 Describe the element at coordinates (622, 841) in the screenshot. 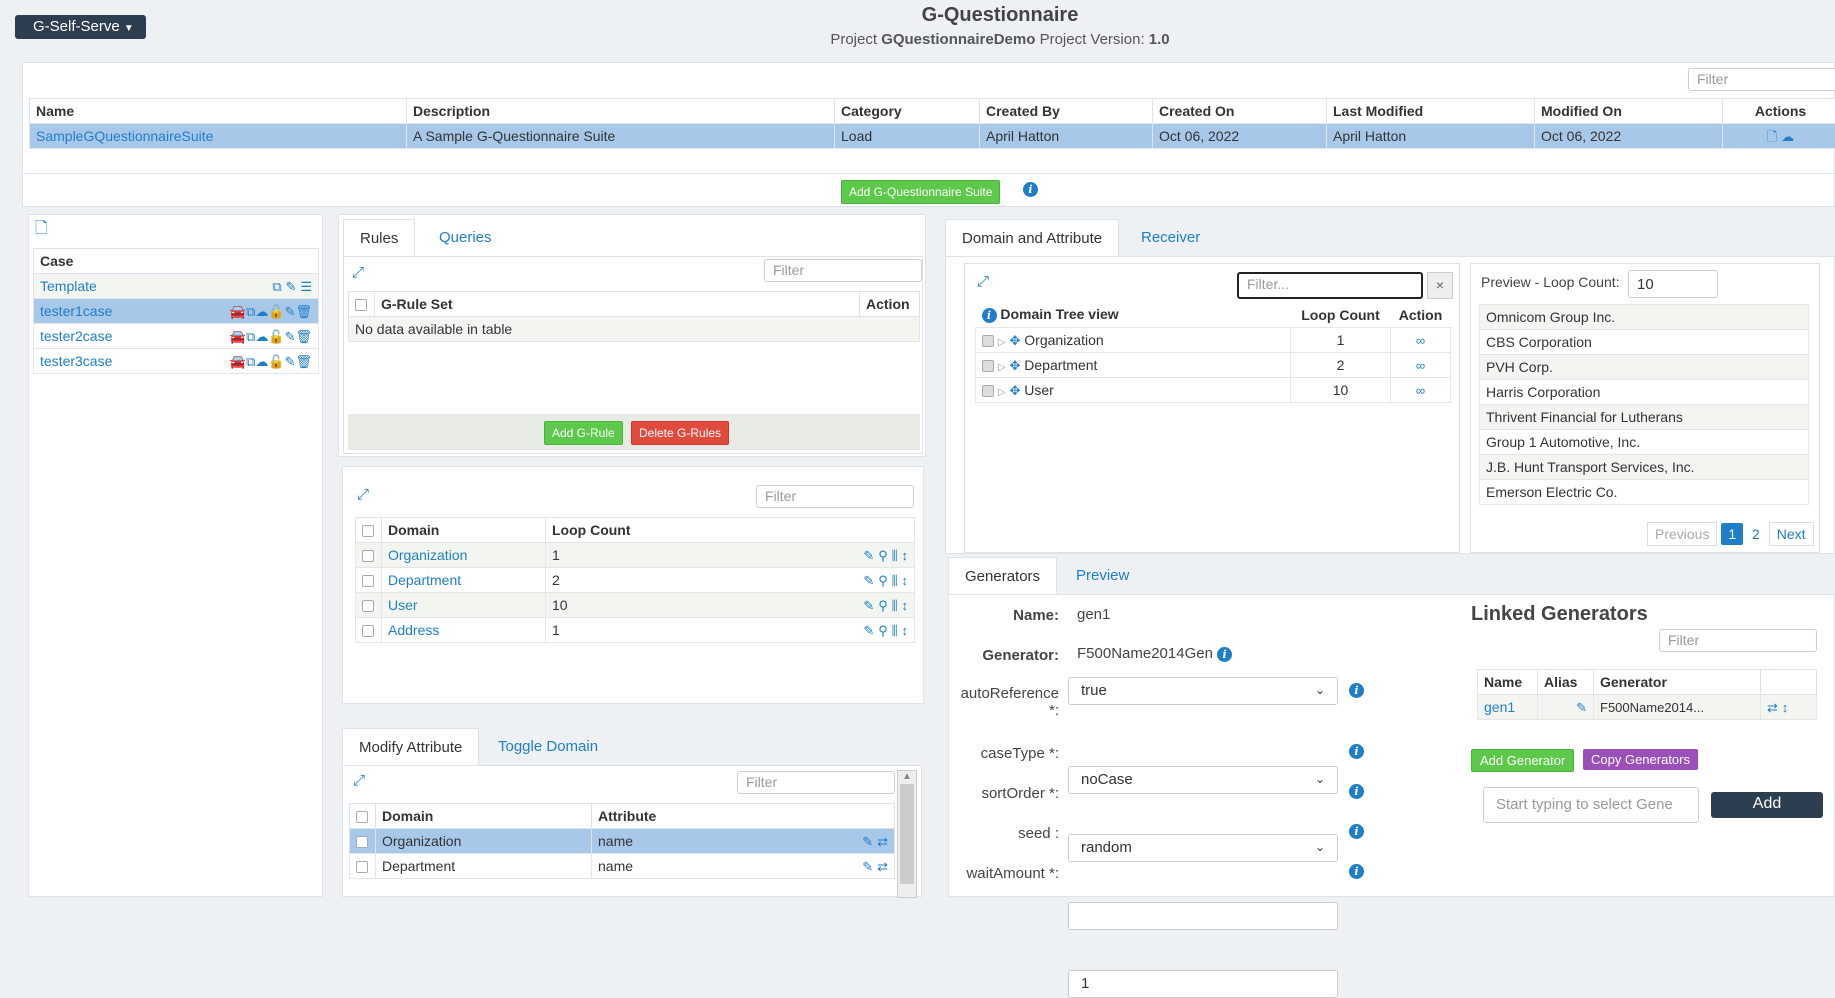

I see `table-row: Organizationname✎ ⇄` at that location.